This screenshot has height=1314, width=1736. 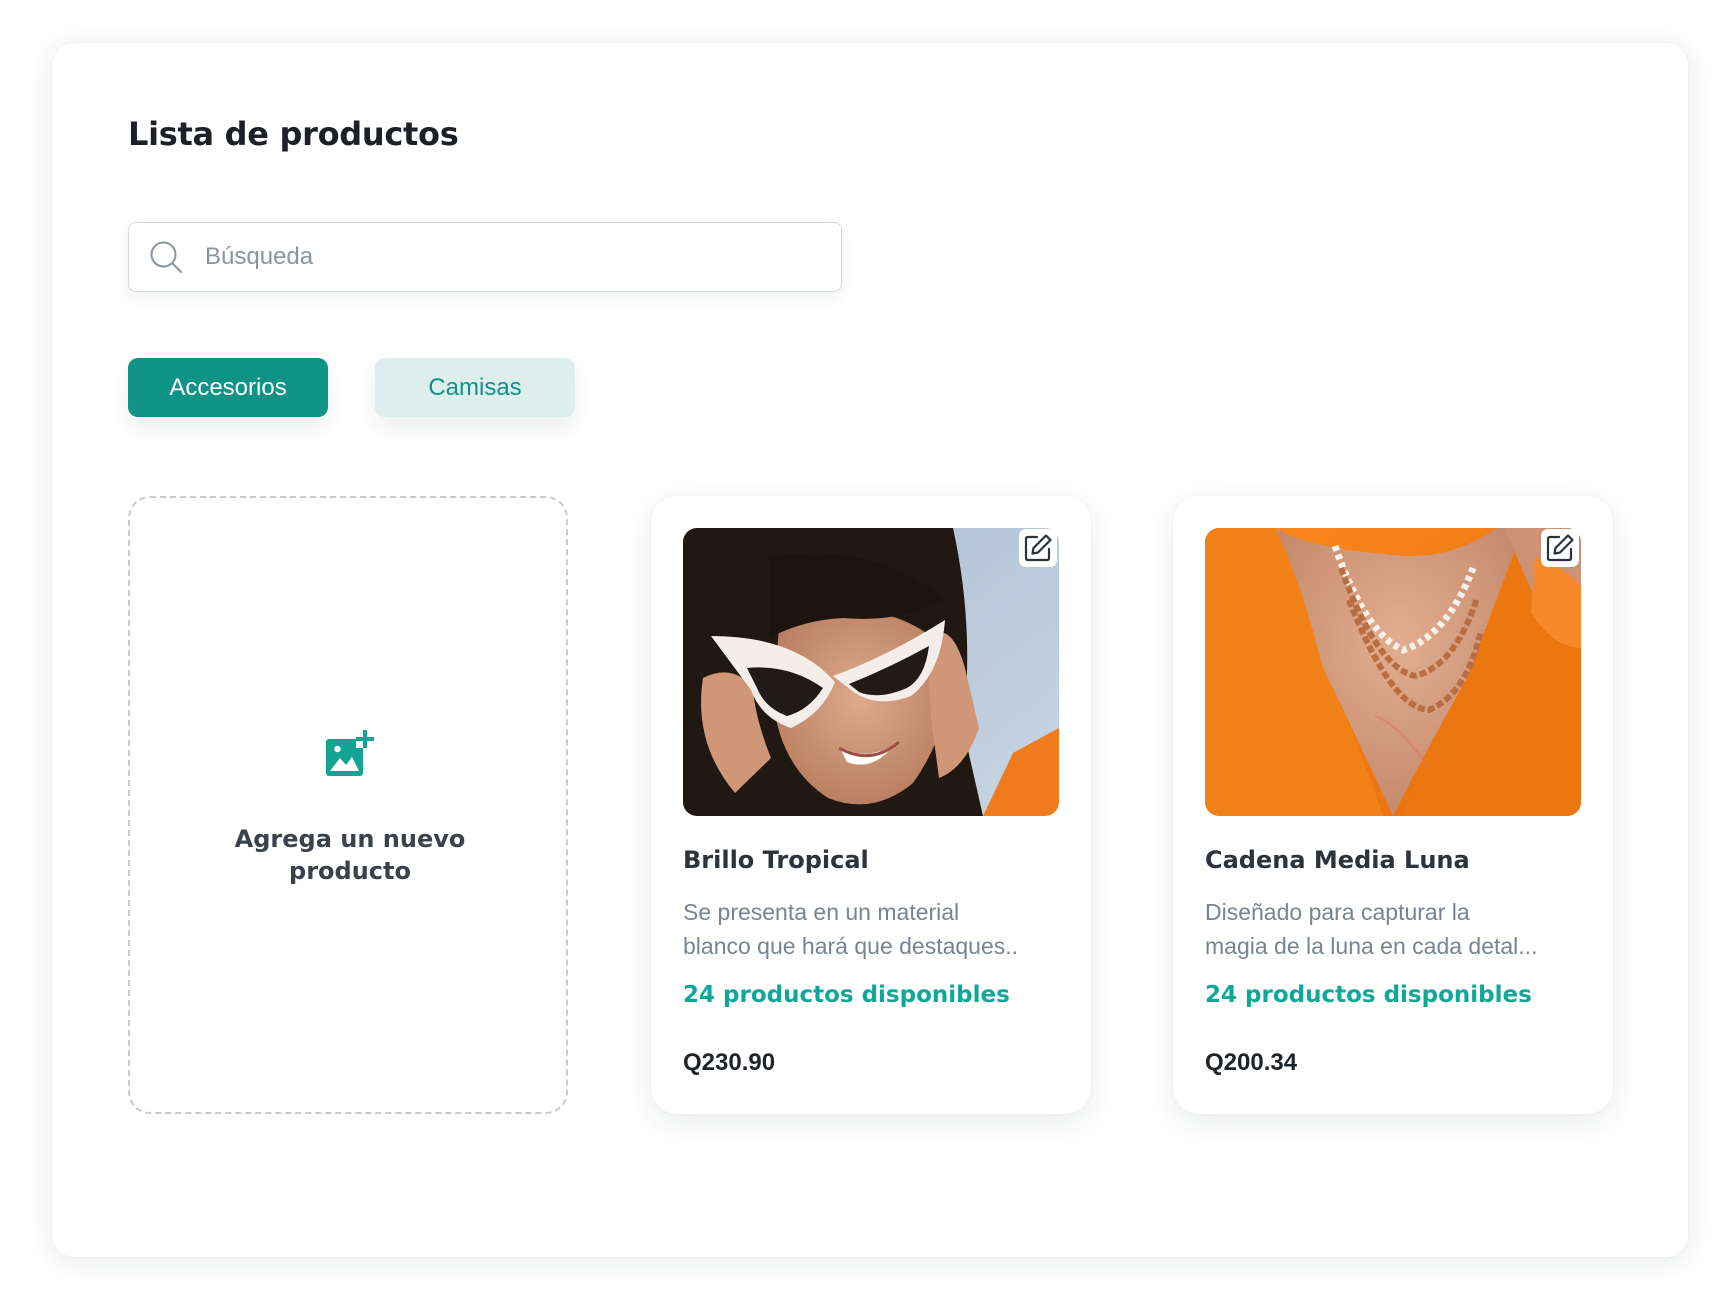 I want to click on add-image-icon, so click(x=350, y=753).